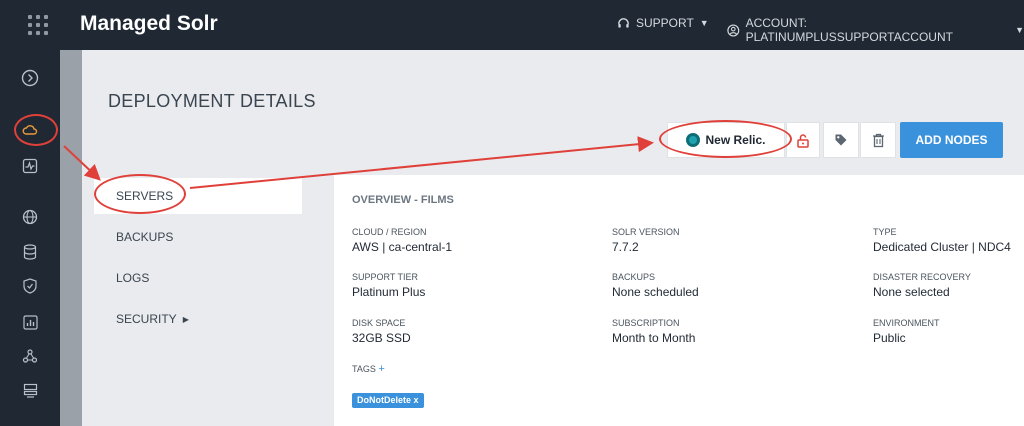 Image resolution: width=1024 pixels, height=426 pixels. I want to click on field-value: Dedicated Cluster | NDC4, so click(942, 247).